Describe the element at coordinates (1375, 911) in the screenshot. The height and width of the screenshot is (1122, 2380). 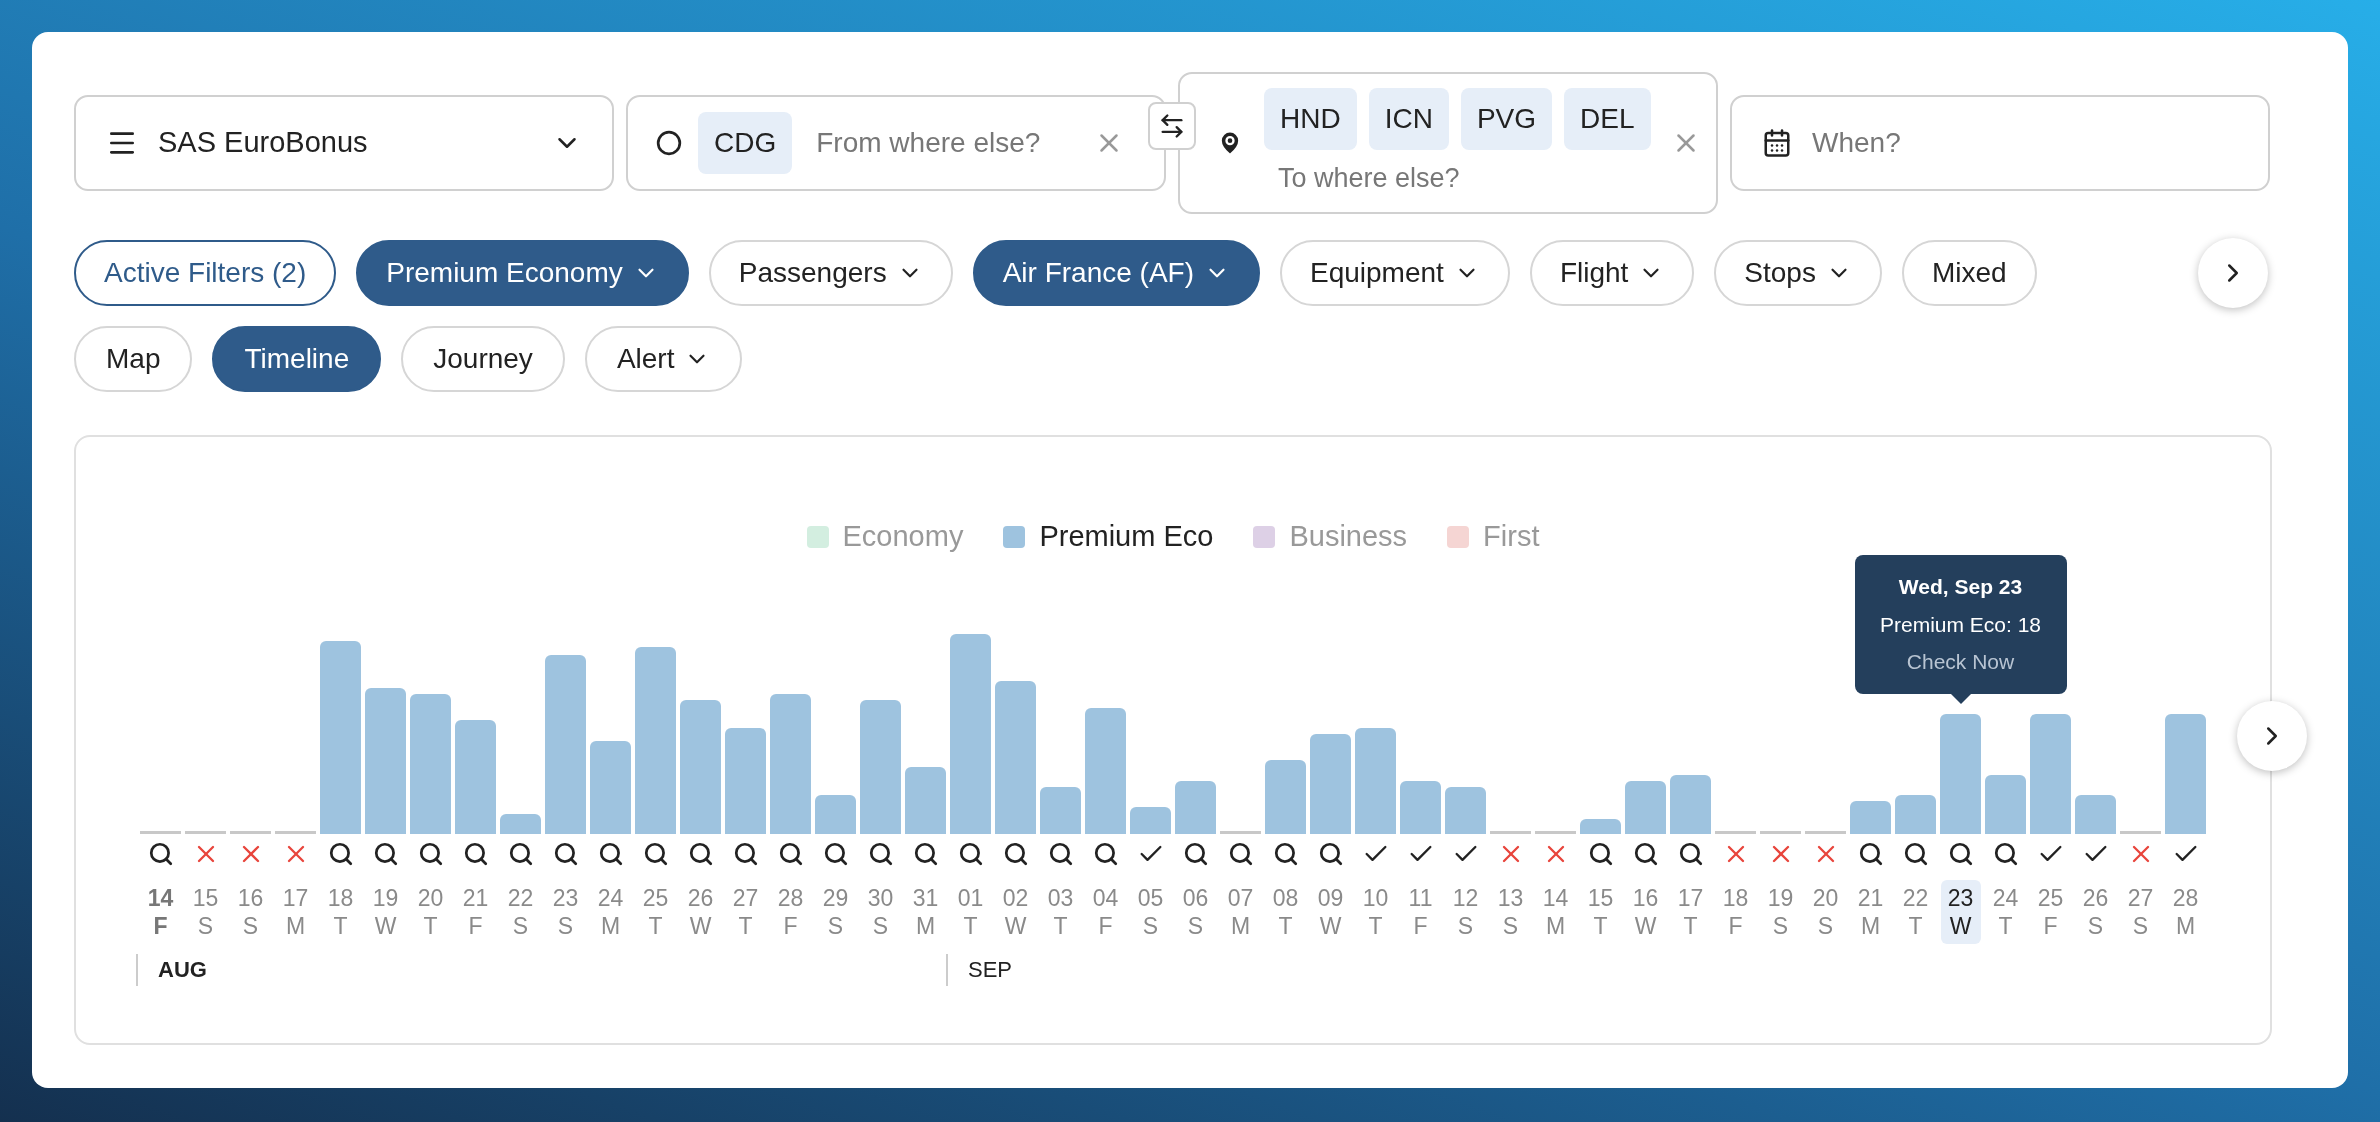
I see `day-label: 10 T` at that location.